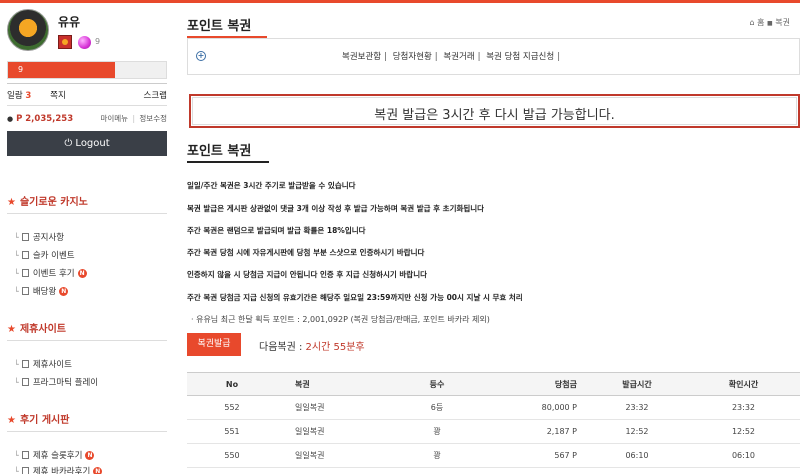 This screenshot has width=800, height=474. What do you see at coordinates (10, 118) in the screenshot?
I see `lock-icon: ●` at bounding box center [10, 118].